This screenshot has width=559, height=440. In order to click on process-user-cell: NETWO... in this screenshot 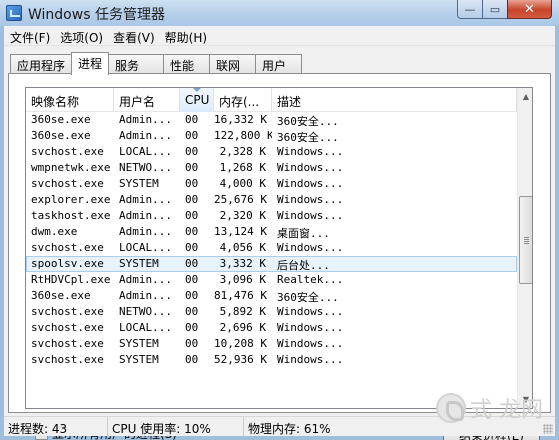, I will do `click(145, 167)`.